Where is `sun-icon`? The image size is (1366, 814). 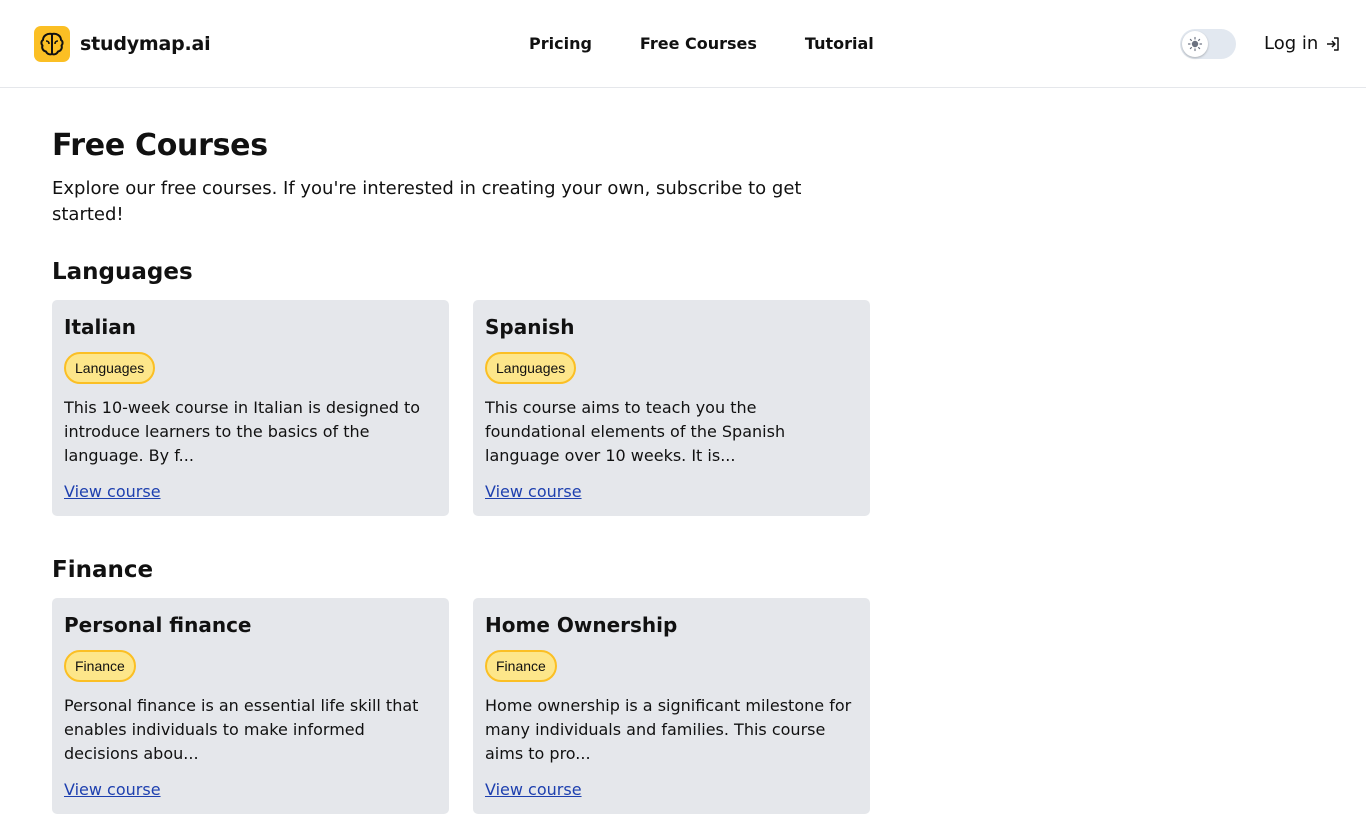
sun-icon is located at coordinates (1195, 44).